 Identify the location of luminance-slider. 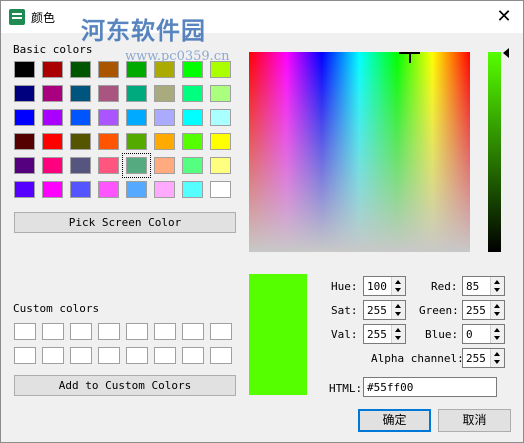
(494, 152).